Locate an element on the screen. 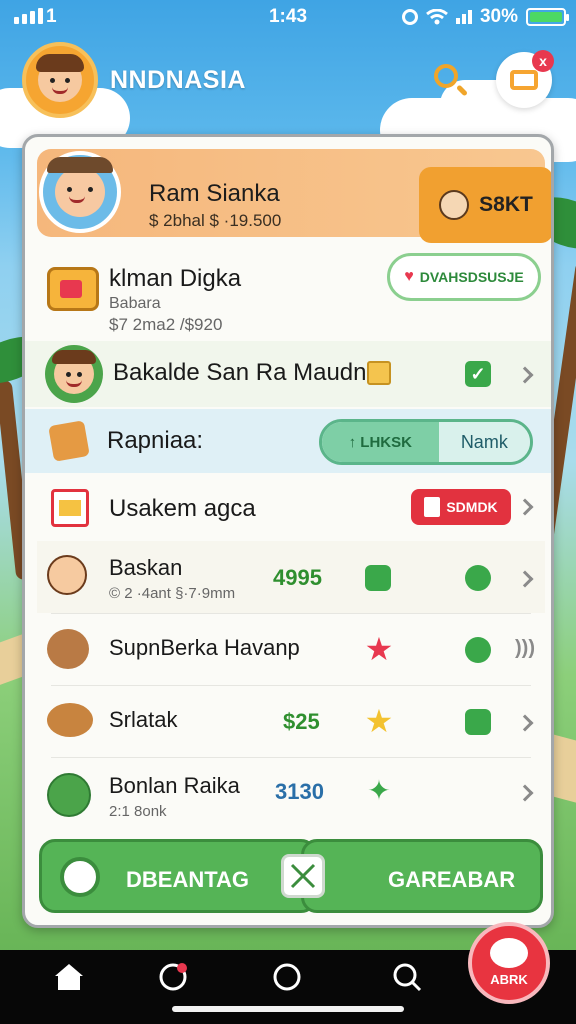  list-item-title: Srlatak is located at coordinates (143, 719).